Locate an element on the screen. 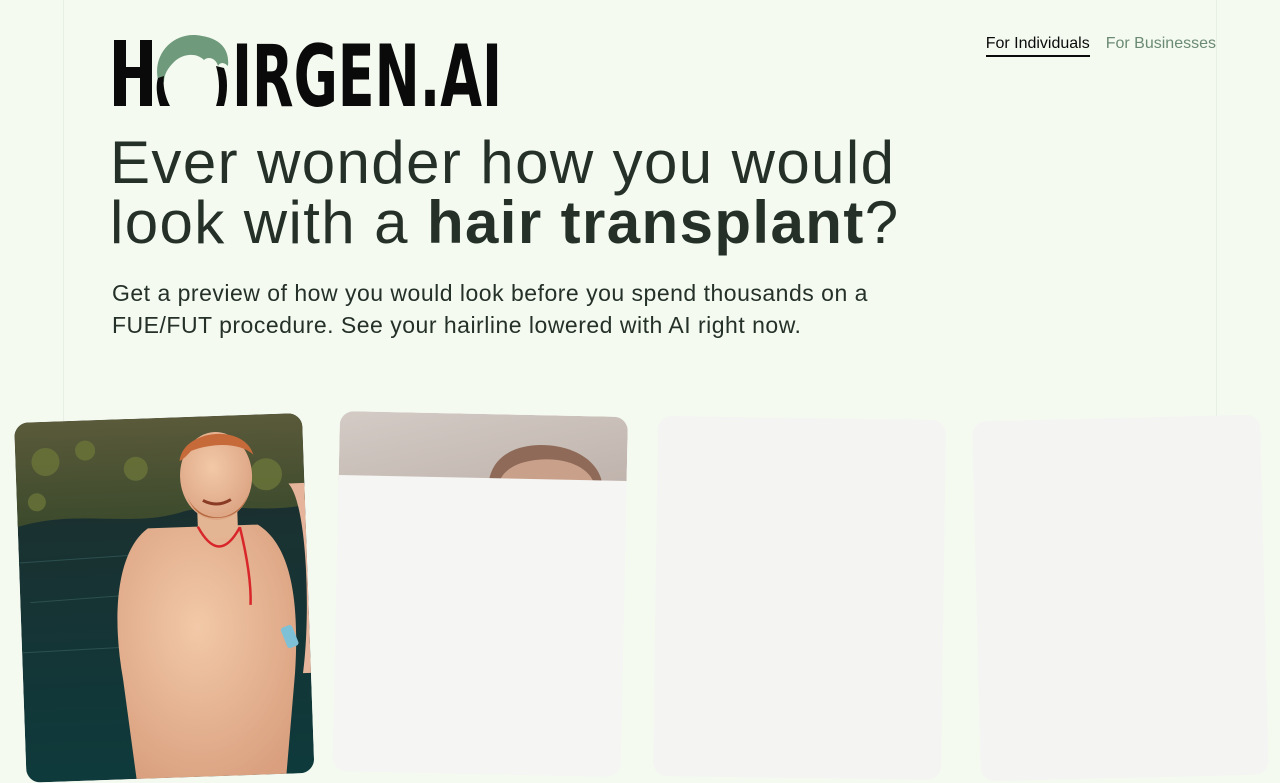  headline-suffix: ? is located at coordinates (882, 222).